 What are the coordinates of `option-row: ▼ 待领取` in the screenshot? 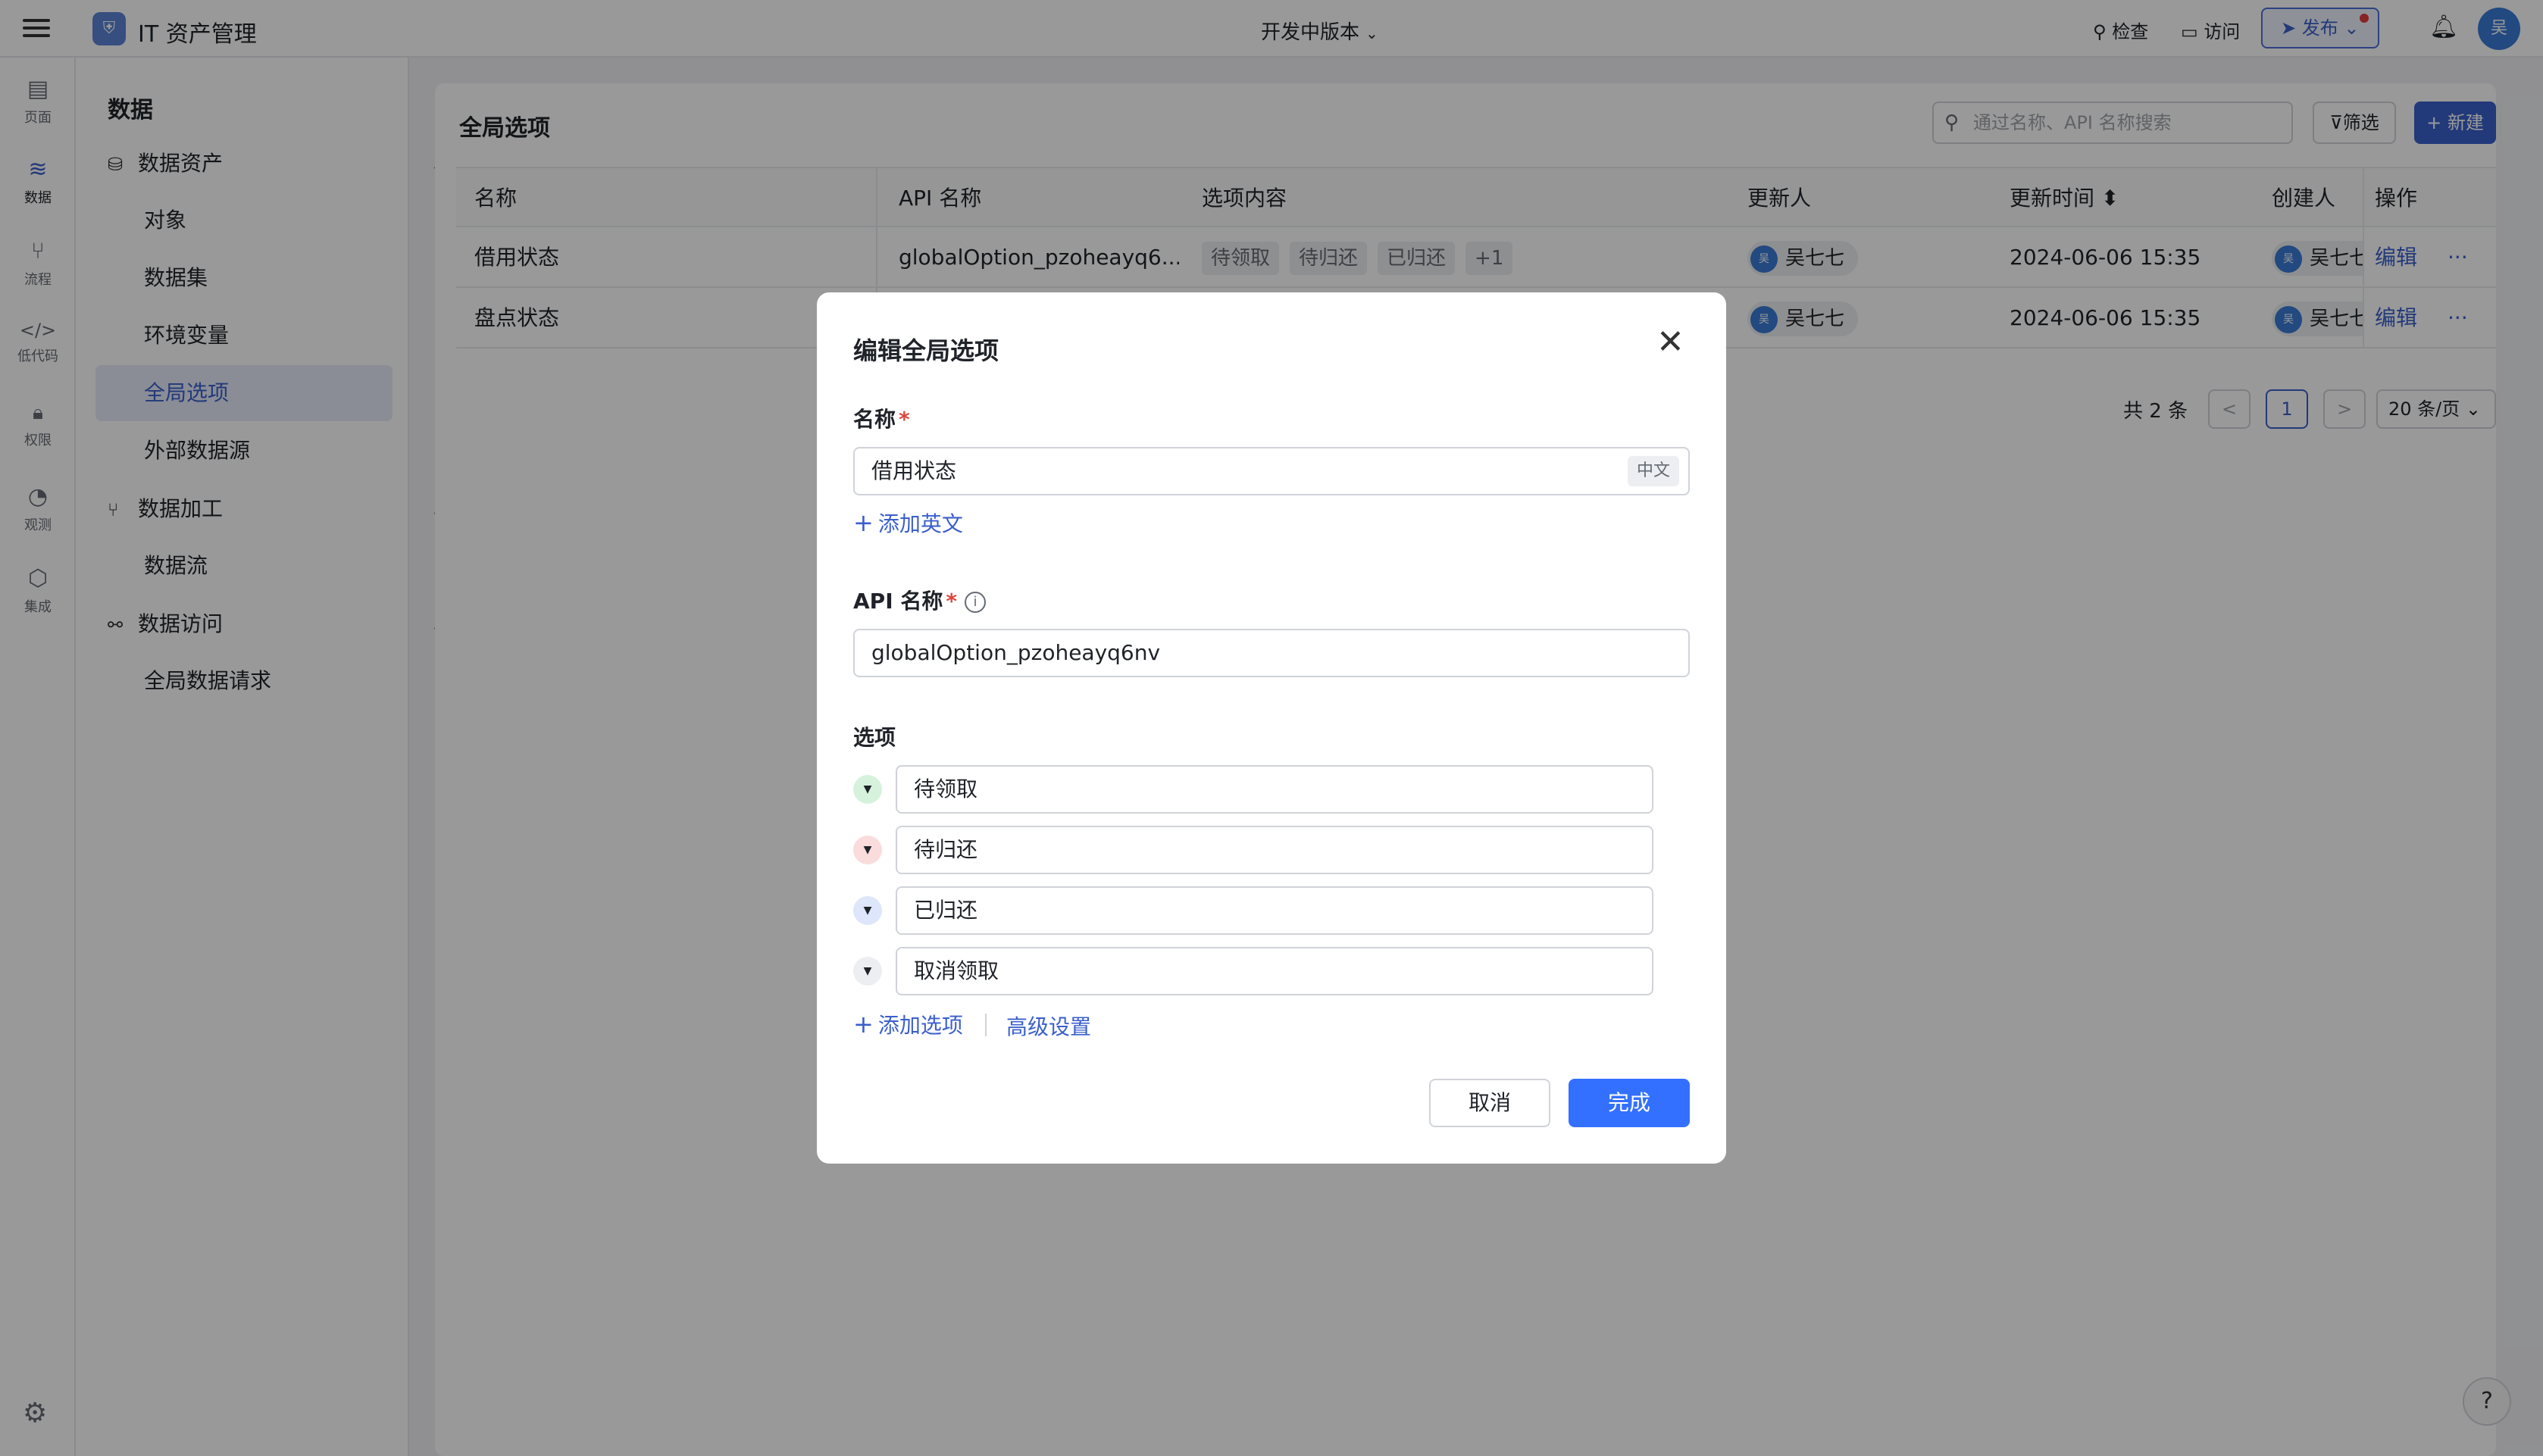 It's located at (1254, 790).